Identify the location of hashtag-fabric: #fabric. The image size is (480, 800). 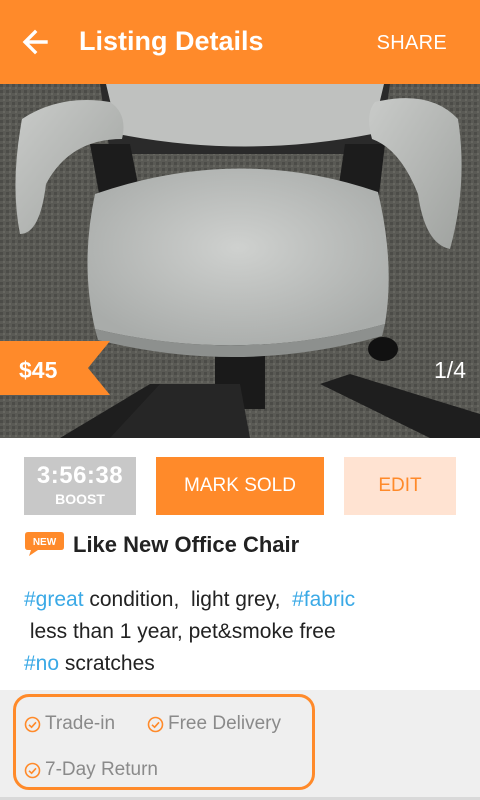
(323, 599).